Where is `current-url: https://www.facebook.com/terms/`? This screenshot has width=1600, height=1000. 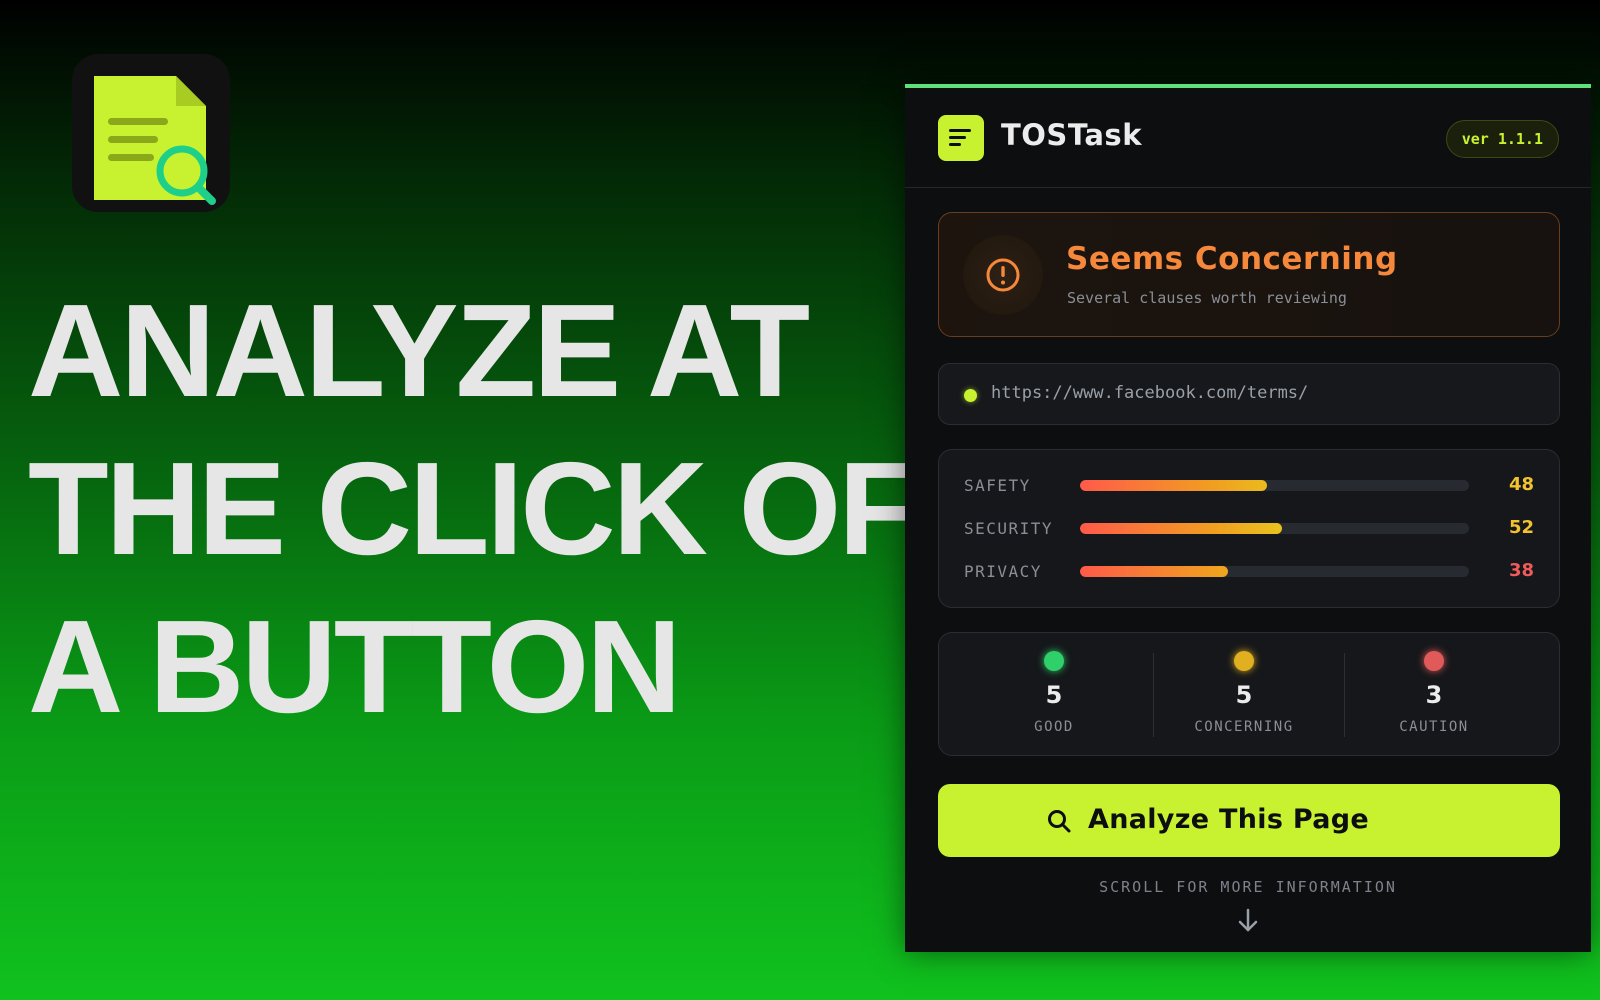
current-url: https://www.facebook.com/terms/ is located at coordinates (1150, 393).